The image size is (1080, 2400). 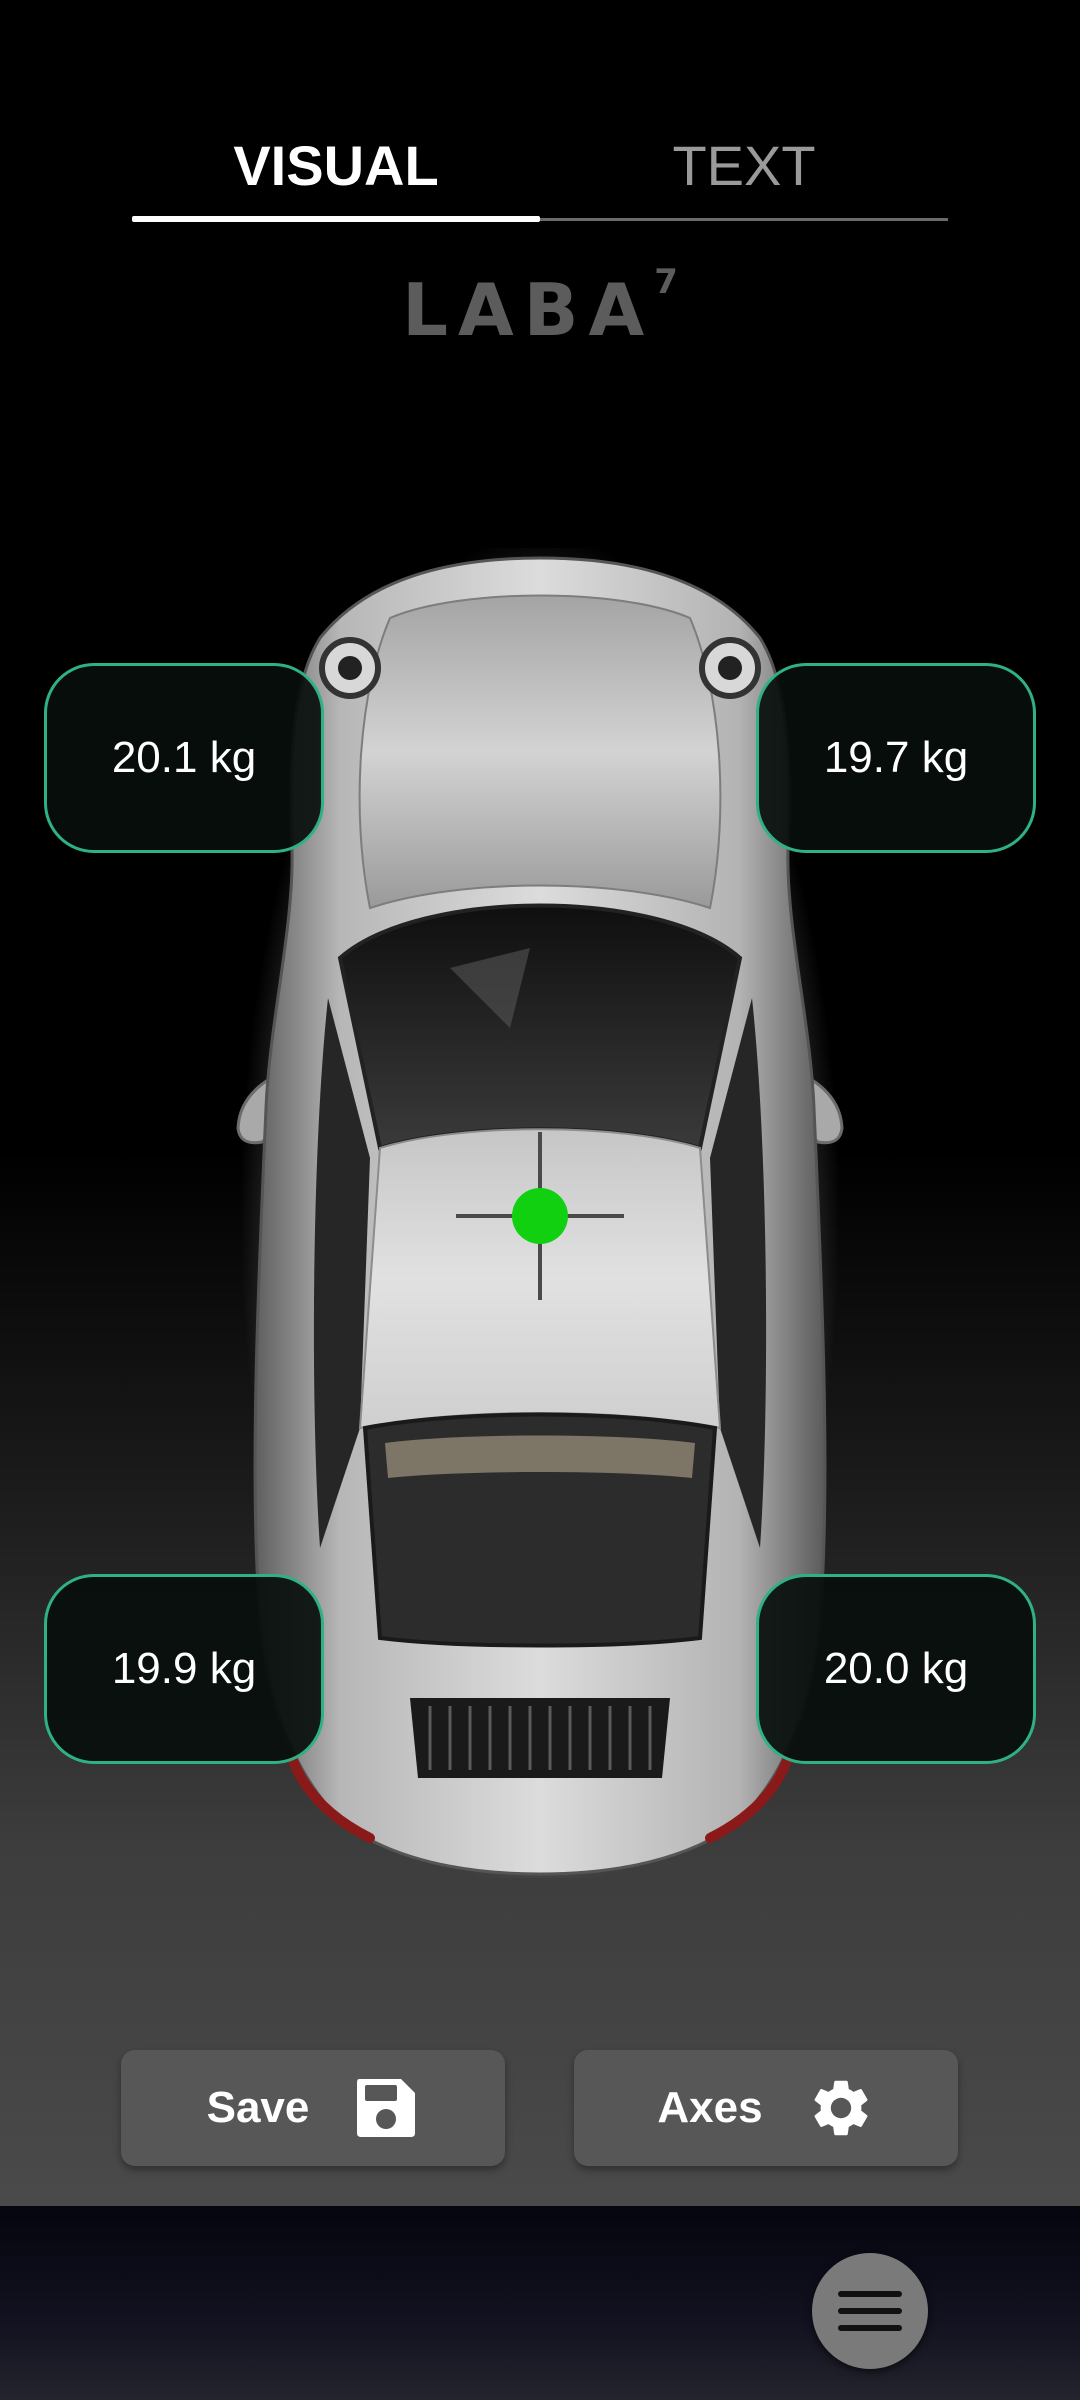 I want to click on tab-bar: VISUAL TEXT, so click(x=540, y=169).